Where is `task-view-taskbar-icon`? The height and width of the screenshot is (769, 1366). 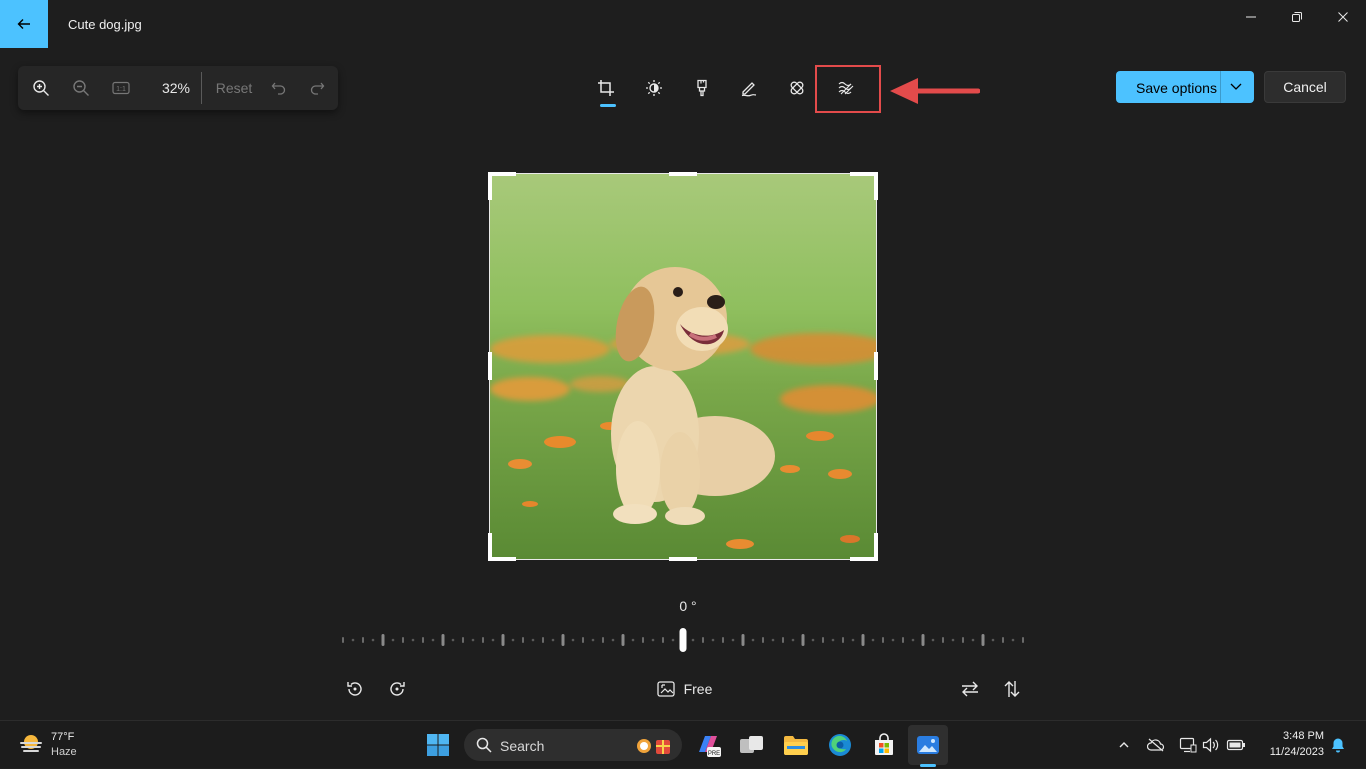 task-view-taskbar-icon is located at coordinates (752, 745).